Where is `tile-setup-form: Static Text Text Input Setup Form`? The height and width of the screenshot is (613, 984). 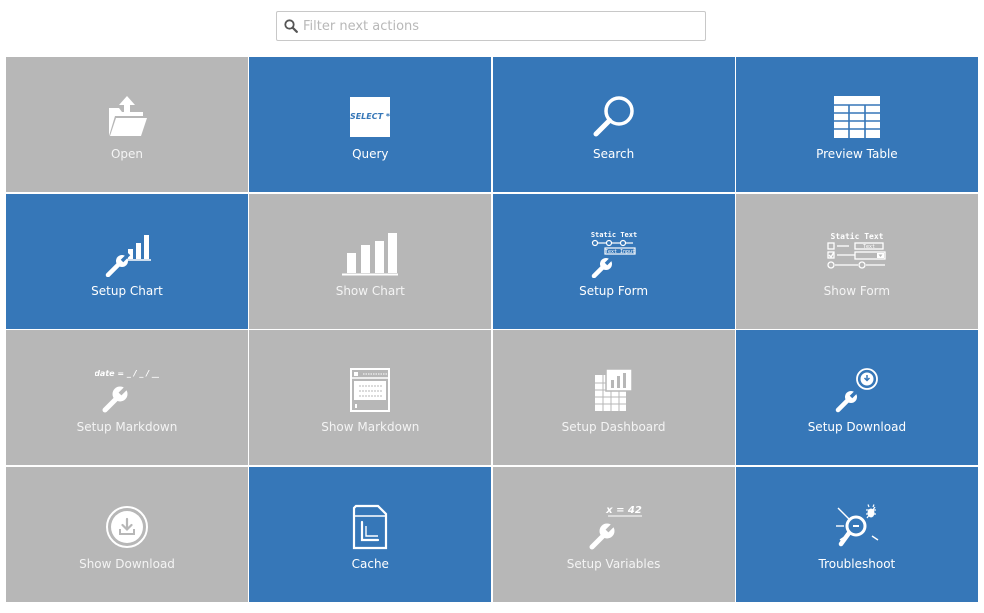 tile-setup-form: Static Text Text Input Setup Form is located at coordinates (613, 261).